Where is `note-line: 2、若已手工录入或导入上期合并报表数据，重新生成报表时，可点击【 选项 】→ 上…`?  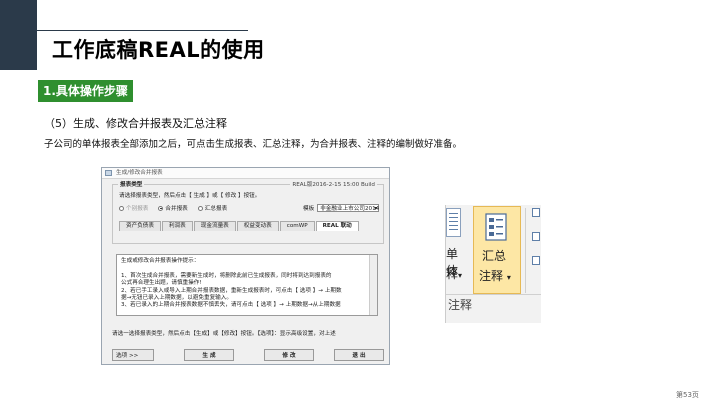
note-line: 2、若已手工录入或导入上期合并报表数据，重新生成报表时，可点击【 选项 】→ 上… is located at coordinates (231, 290).